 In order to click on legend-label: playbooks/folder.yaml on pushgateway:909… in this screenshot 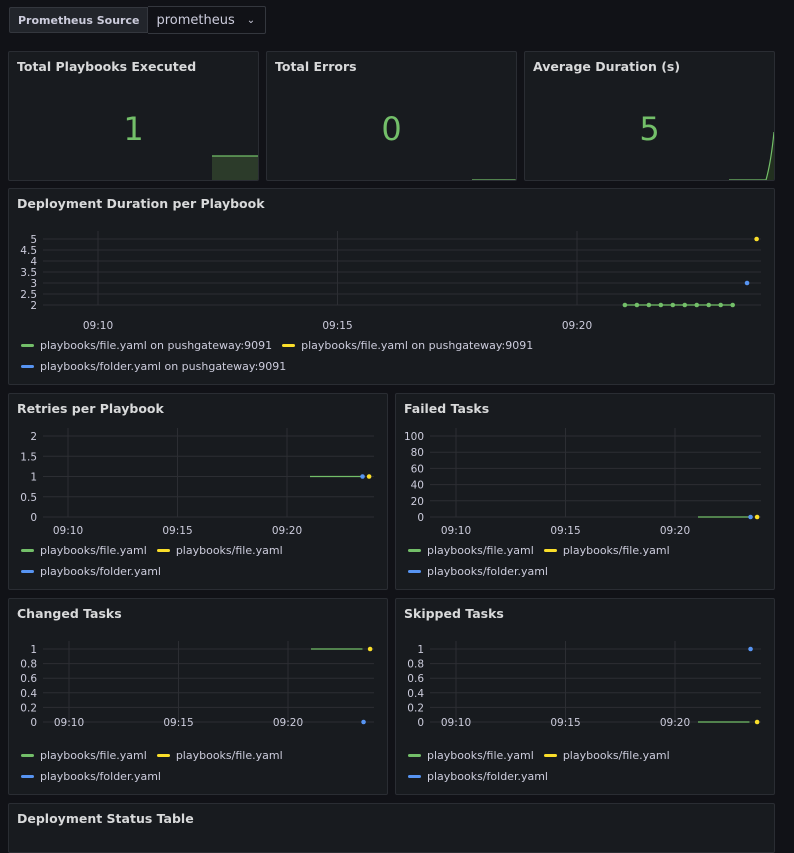, I will do `click(163, 366)`.